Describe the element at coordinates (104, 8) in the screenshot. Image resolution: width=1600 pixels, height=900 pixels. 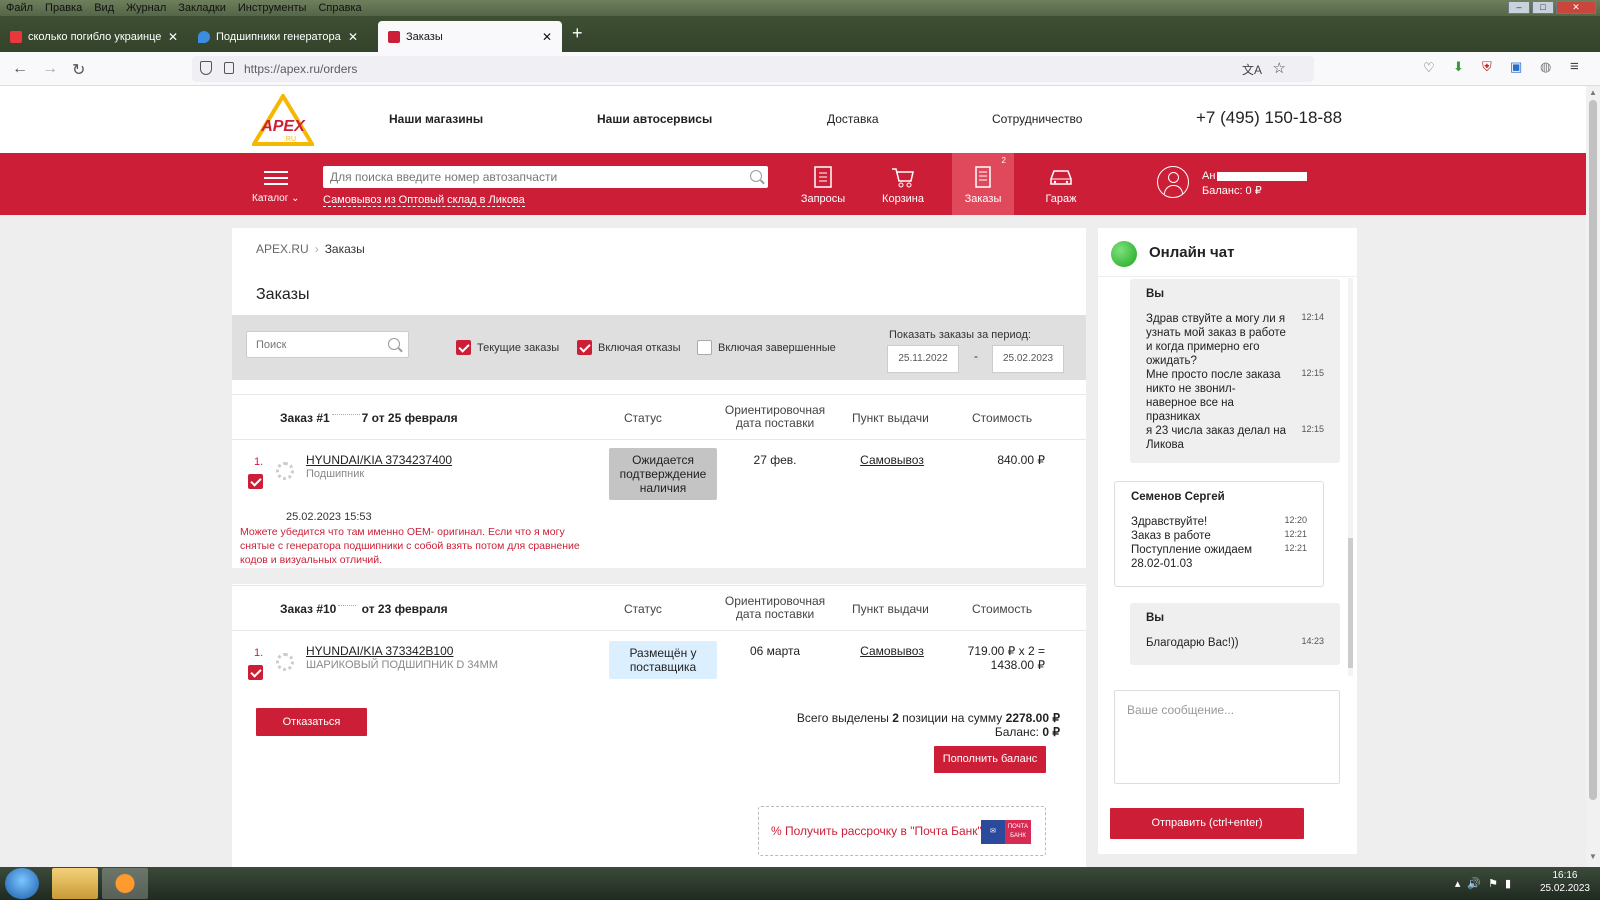
I see `menu-view: Вид` at that location.